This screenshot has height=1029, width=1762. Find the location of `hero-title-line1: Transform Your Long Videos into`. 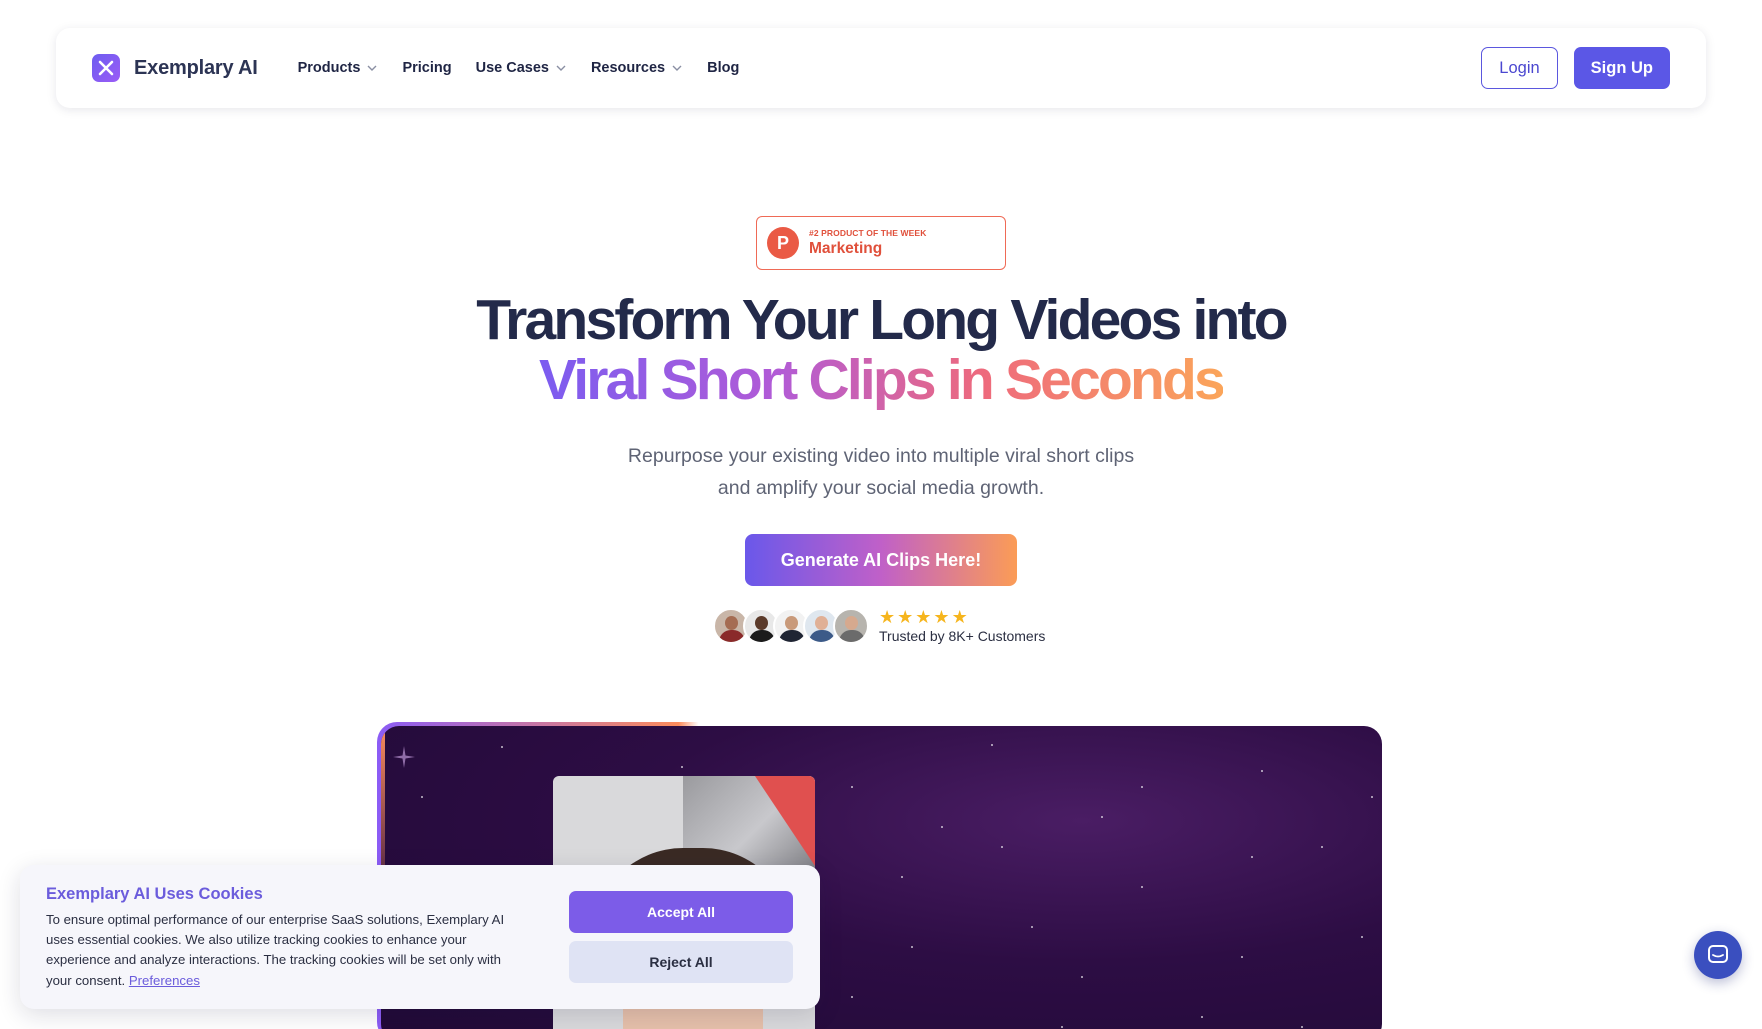

hero-title-line1: Transform Your Long Videos into is located at coordinates (882, 320).